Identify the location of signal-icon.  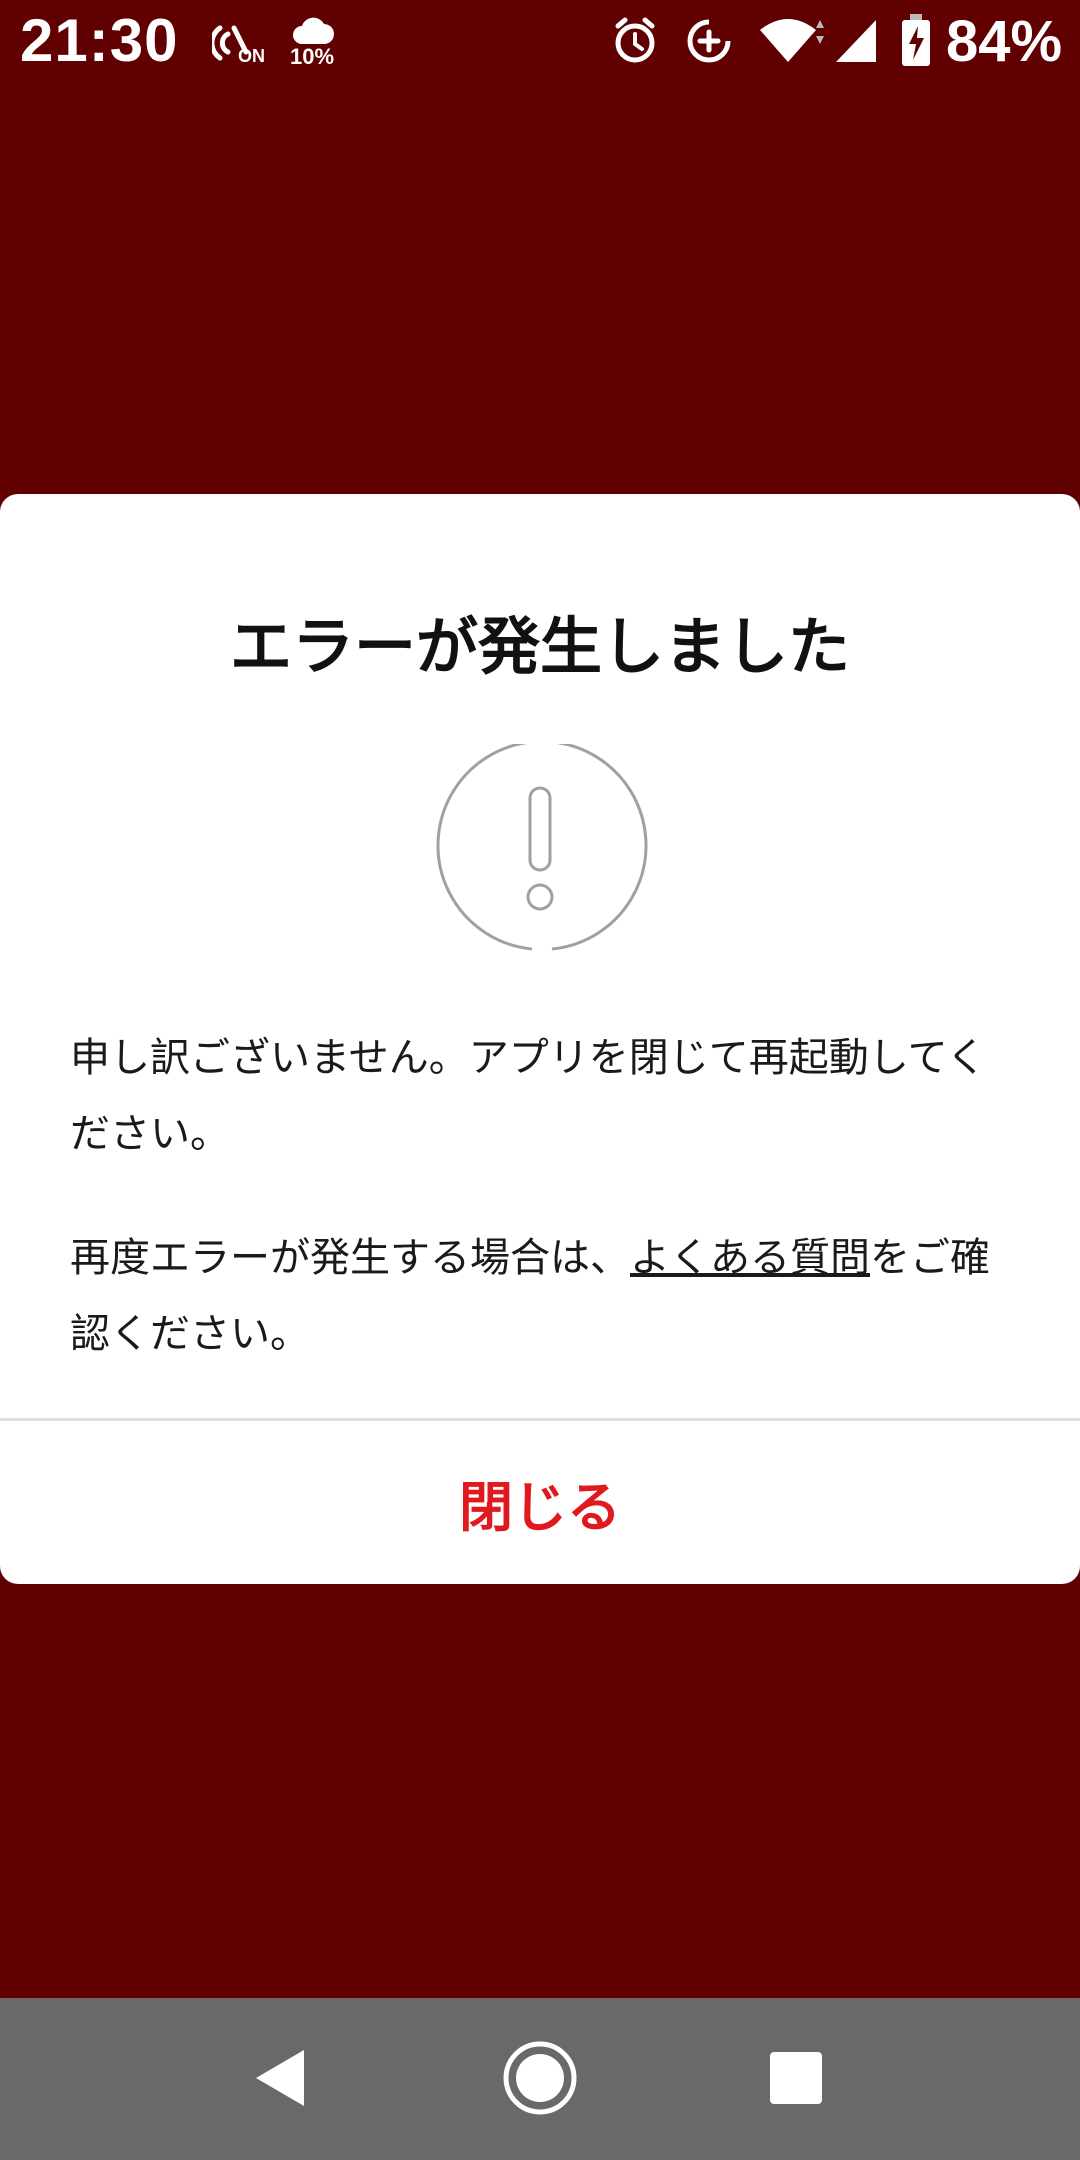
(856, 41).